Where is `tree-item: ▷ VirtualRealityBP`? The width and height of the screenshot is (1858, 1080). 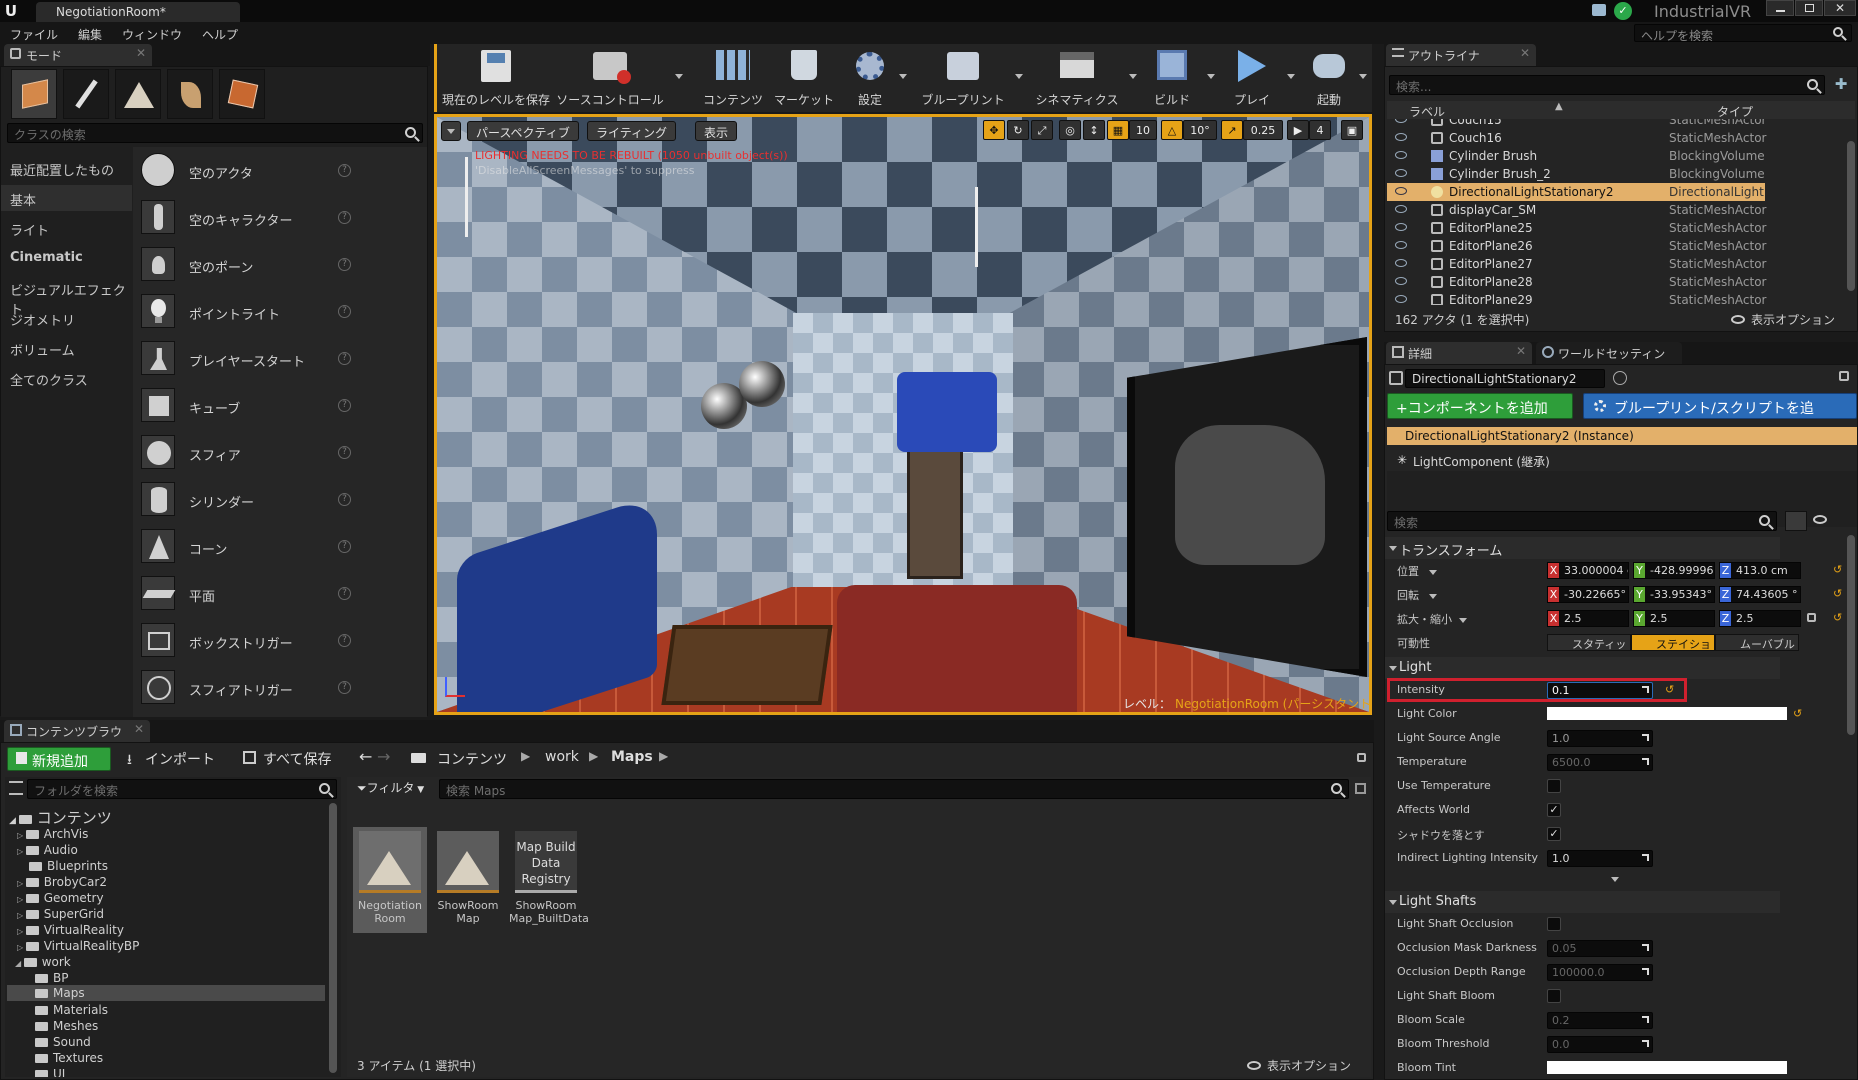
tree-item: ▷ VirtualRealityBP is located at coordinates (78, 946).